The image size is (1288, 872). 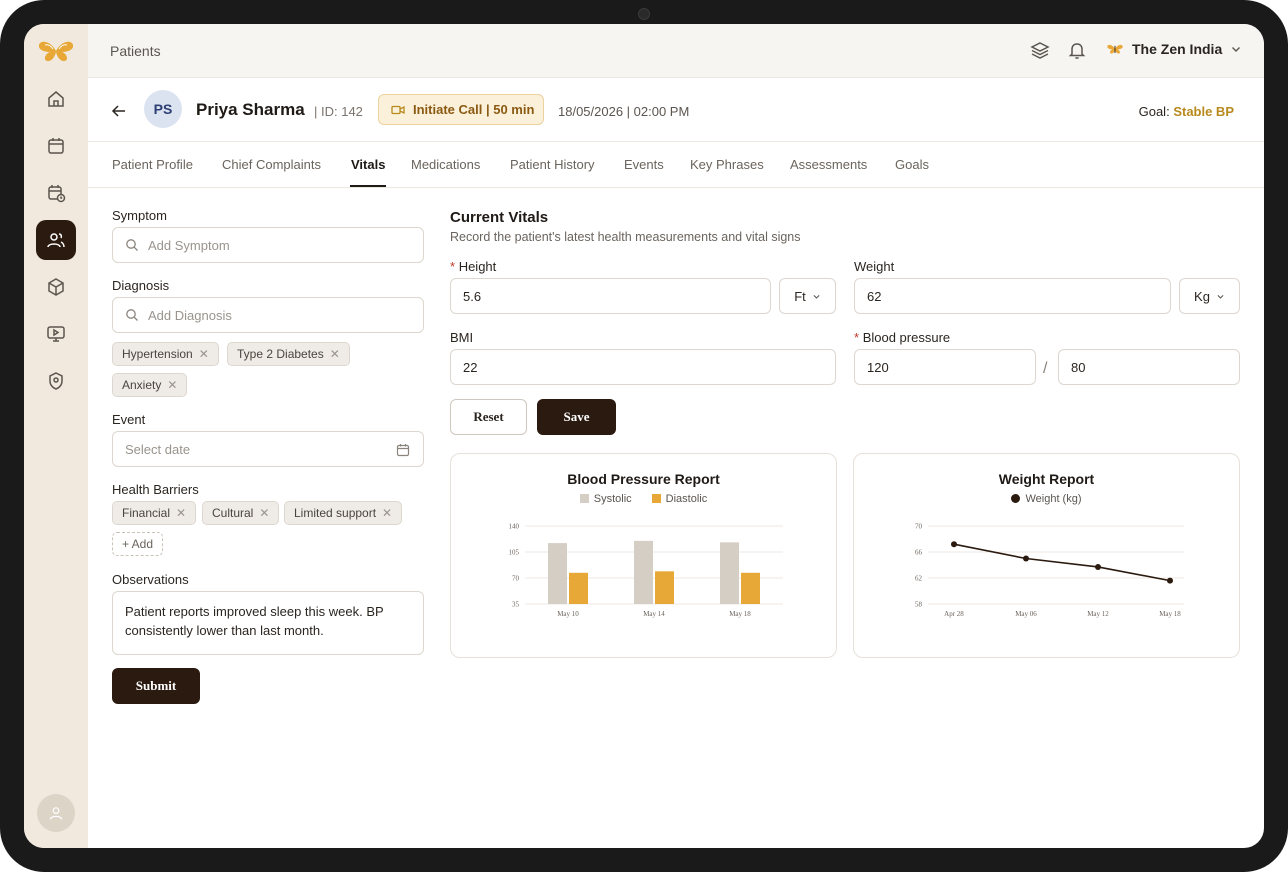 What do you see at coordinates (138, 544) in the screenshot?
I see `add-barrier-button: + Add` at bounding box center [138, 544].